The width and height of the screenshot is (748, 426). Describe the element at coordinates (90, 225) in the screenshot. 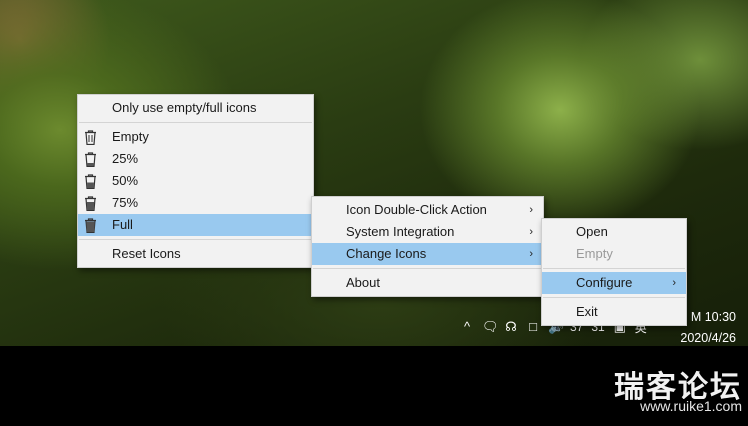

I see `recycle-bin-full-icon` at that location.